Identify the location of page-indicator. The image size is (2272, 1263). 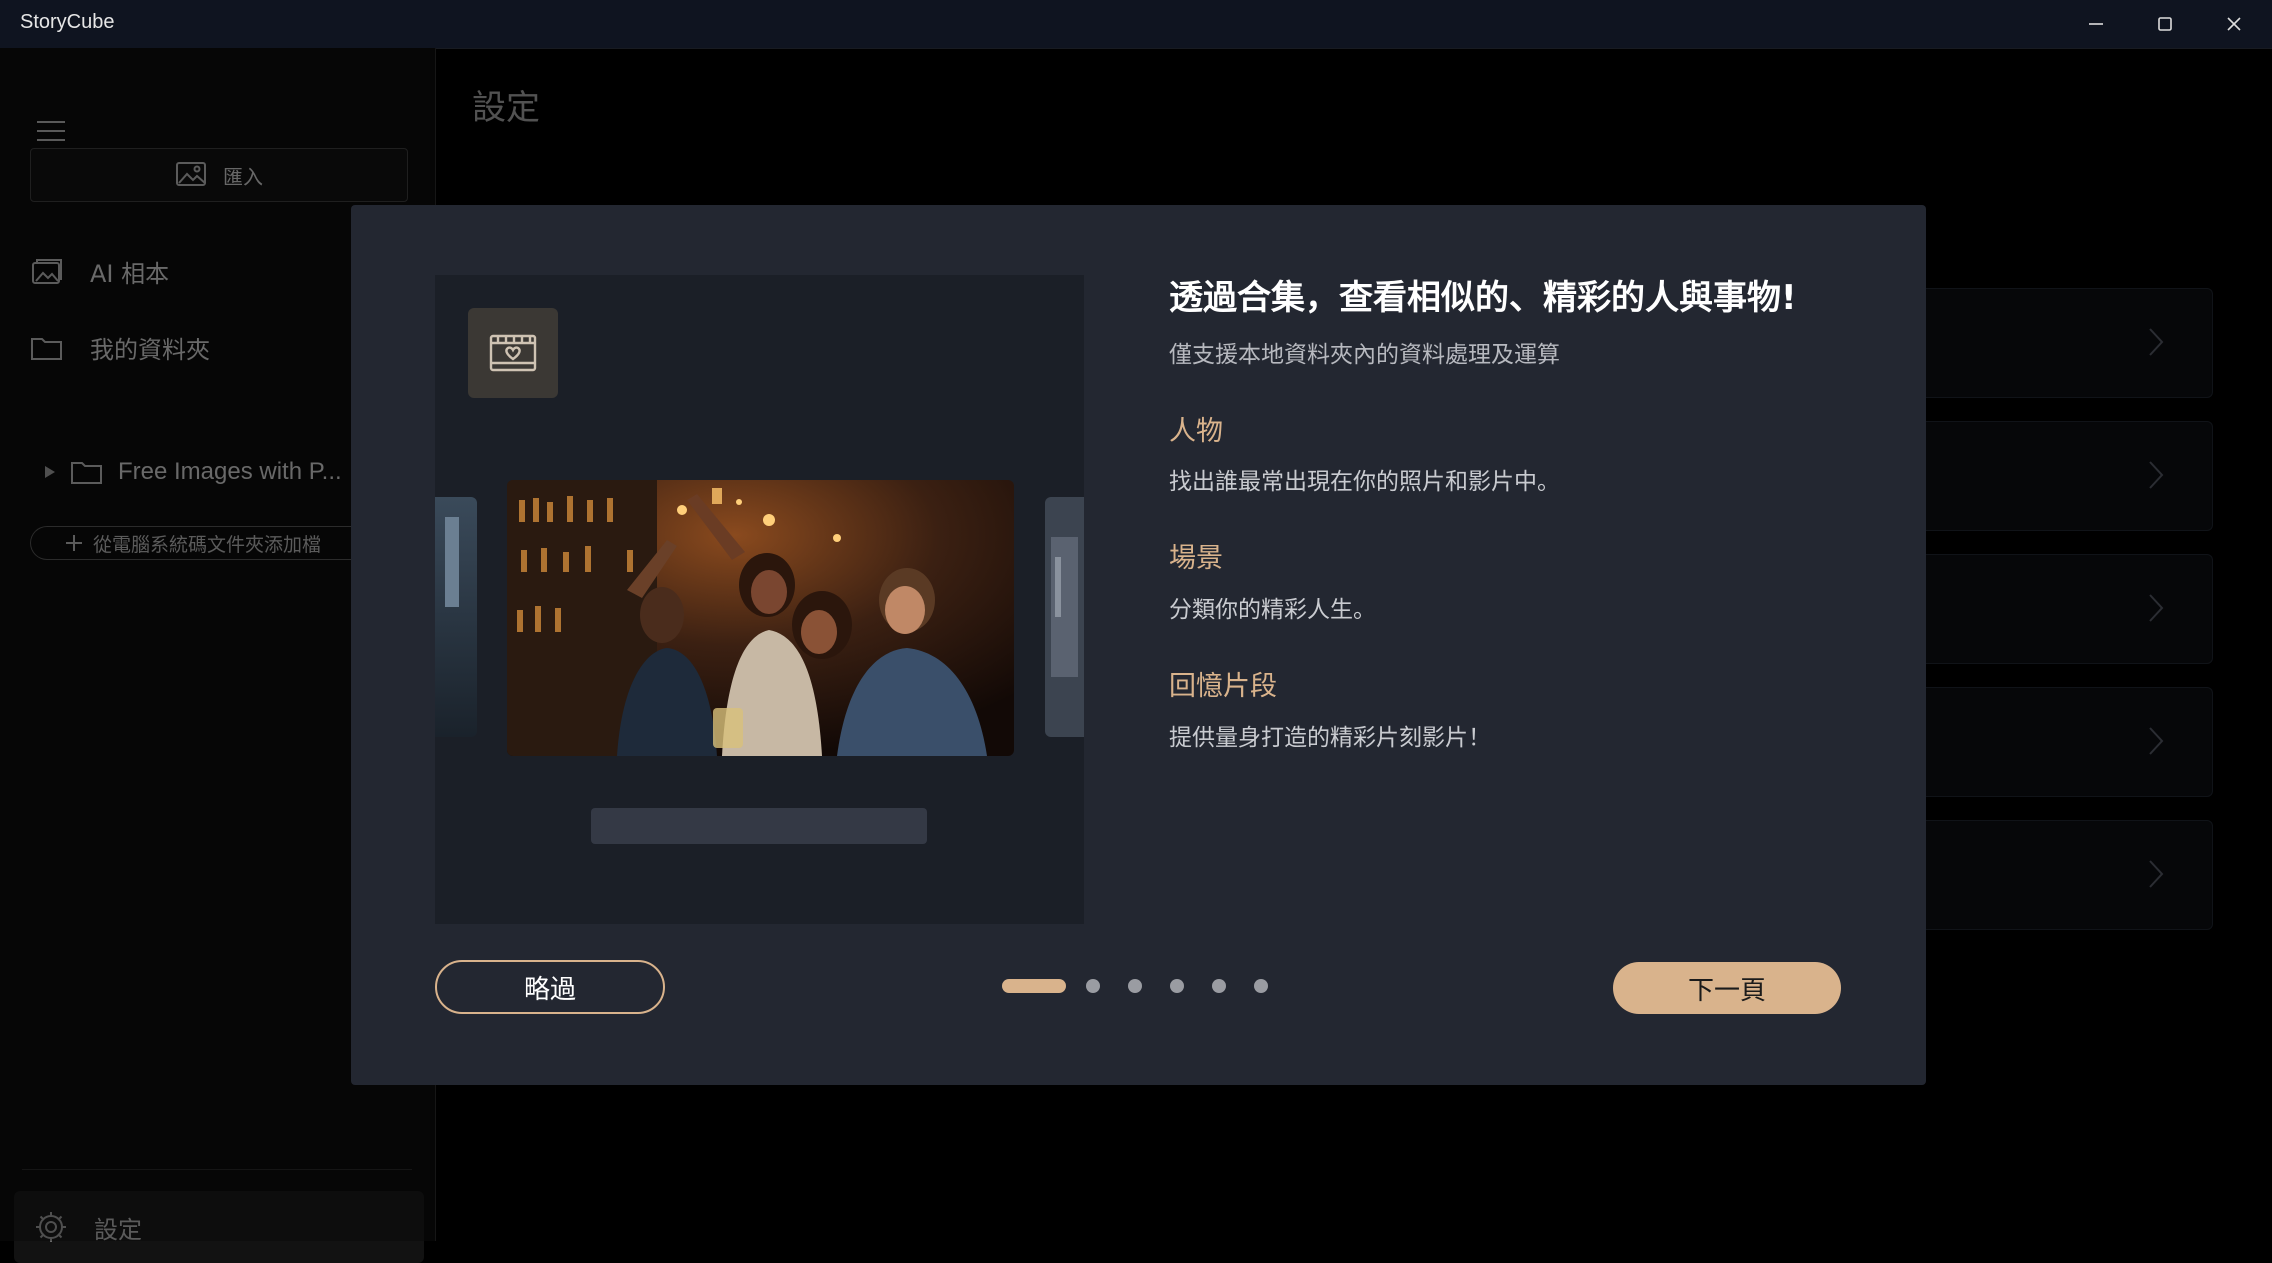
(1149, 986).